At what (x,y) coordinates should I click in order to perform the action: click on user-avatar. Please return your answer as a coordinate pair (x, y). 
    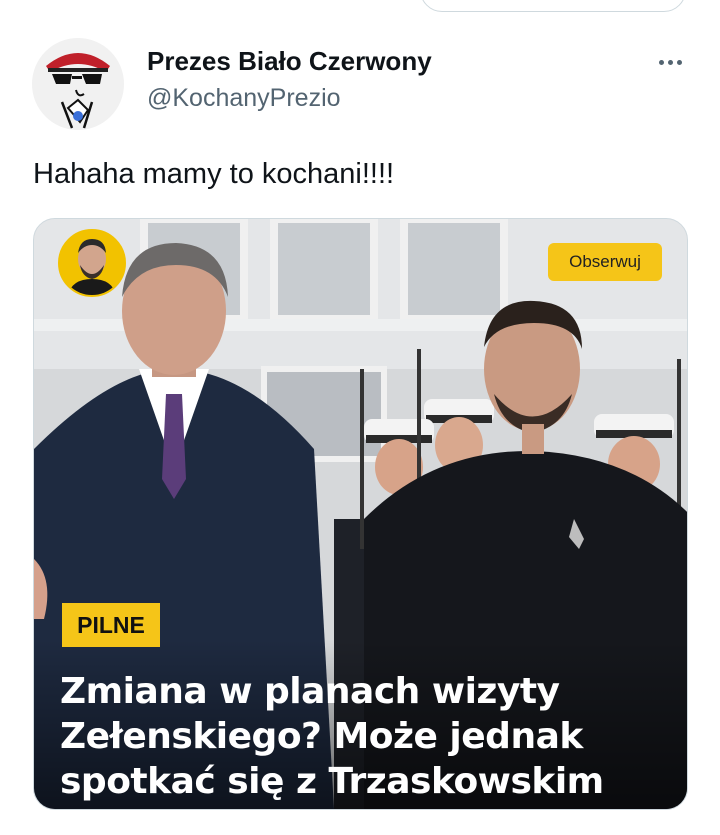
    Looking at the image, I should click on (78, 84).